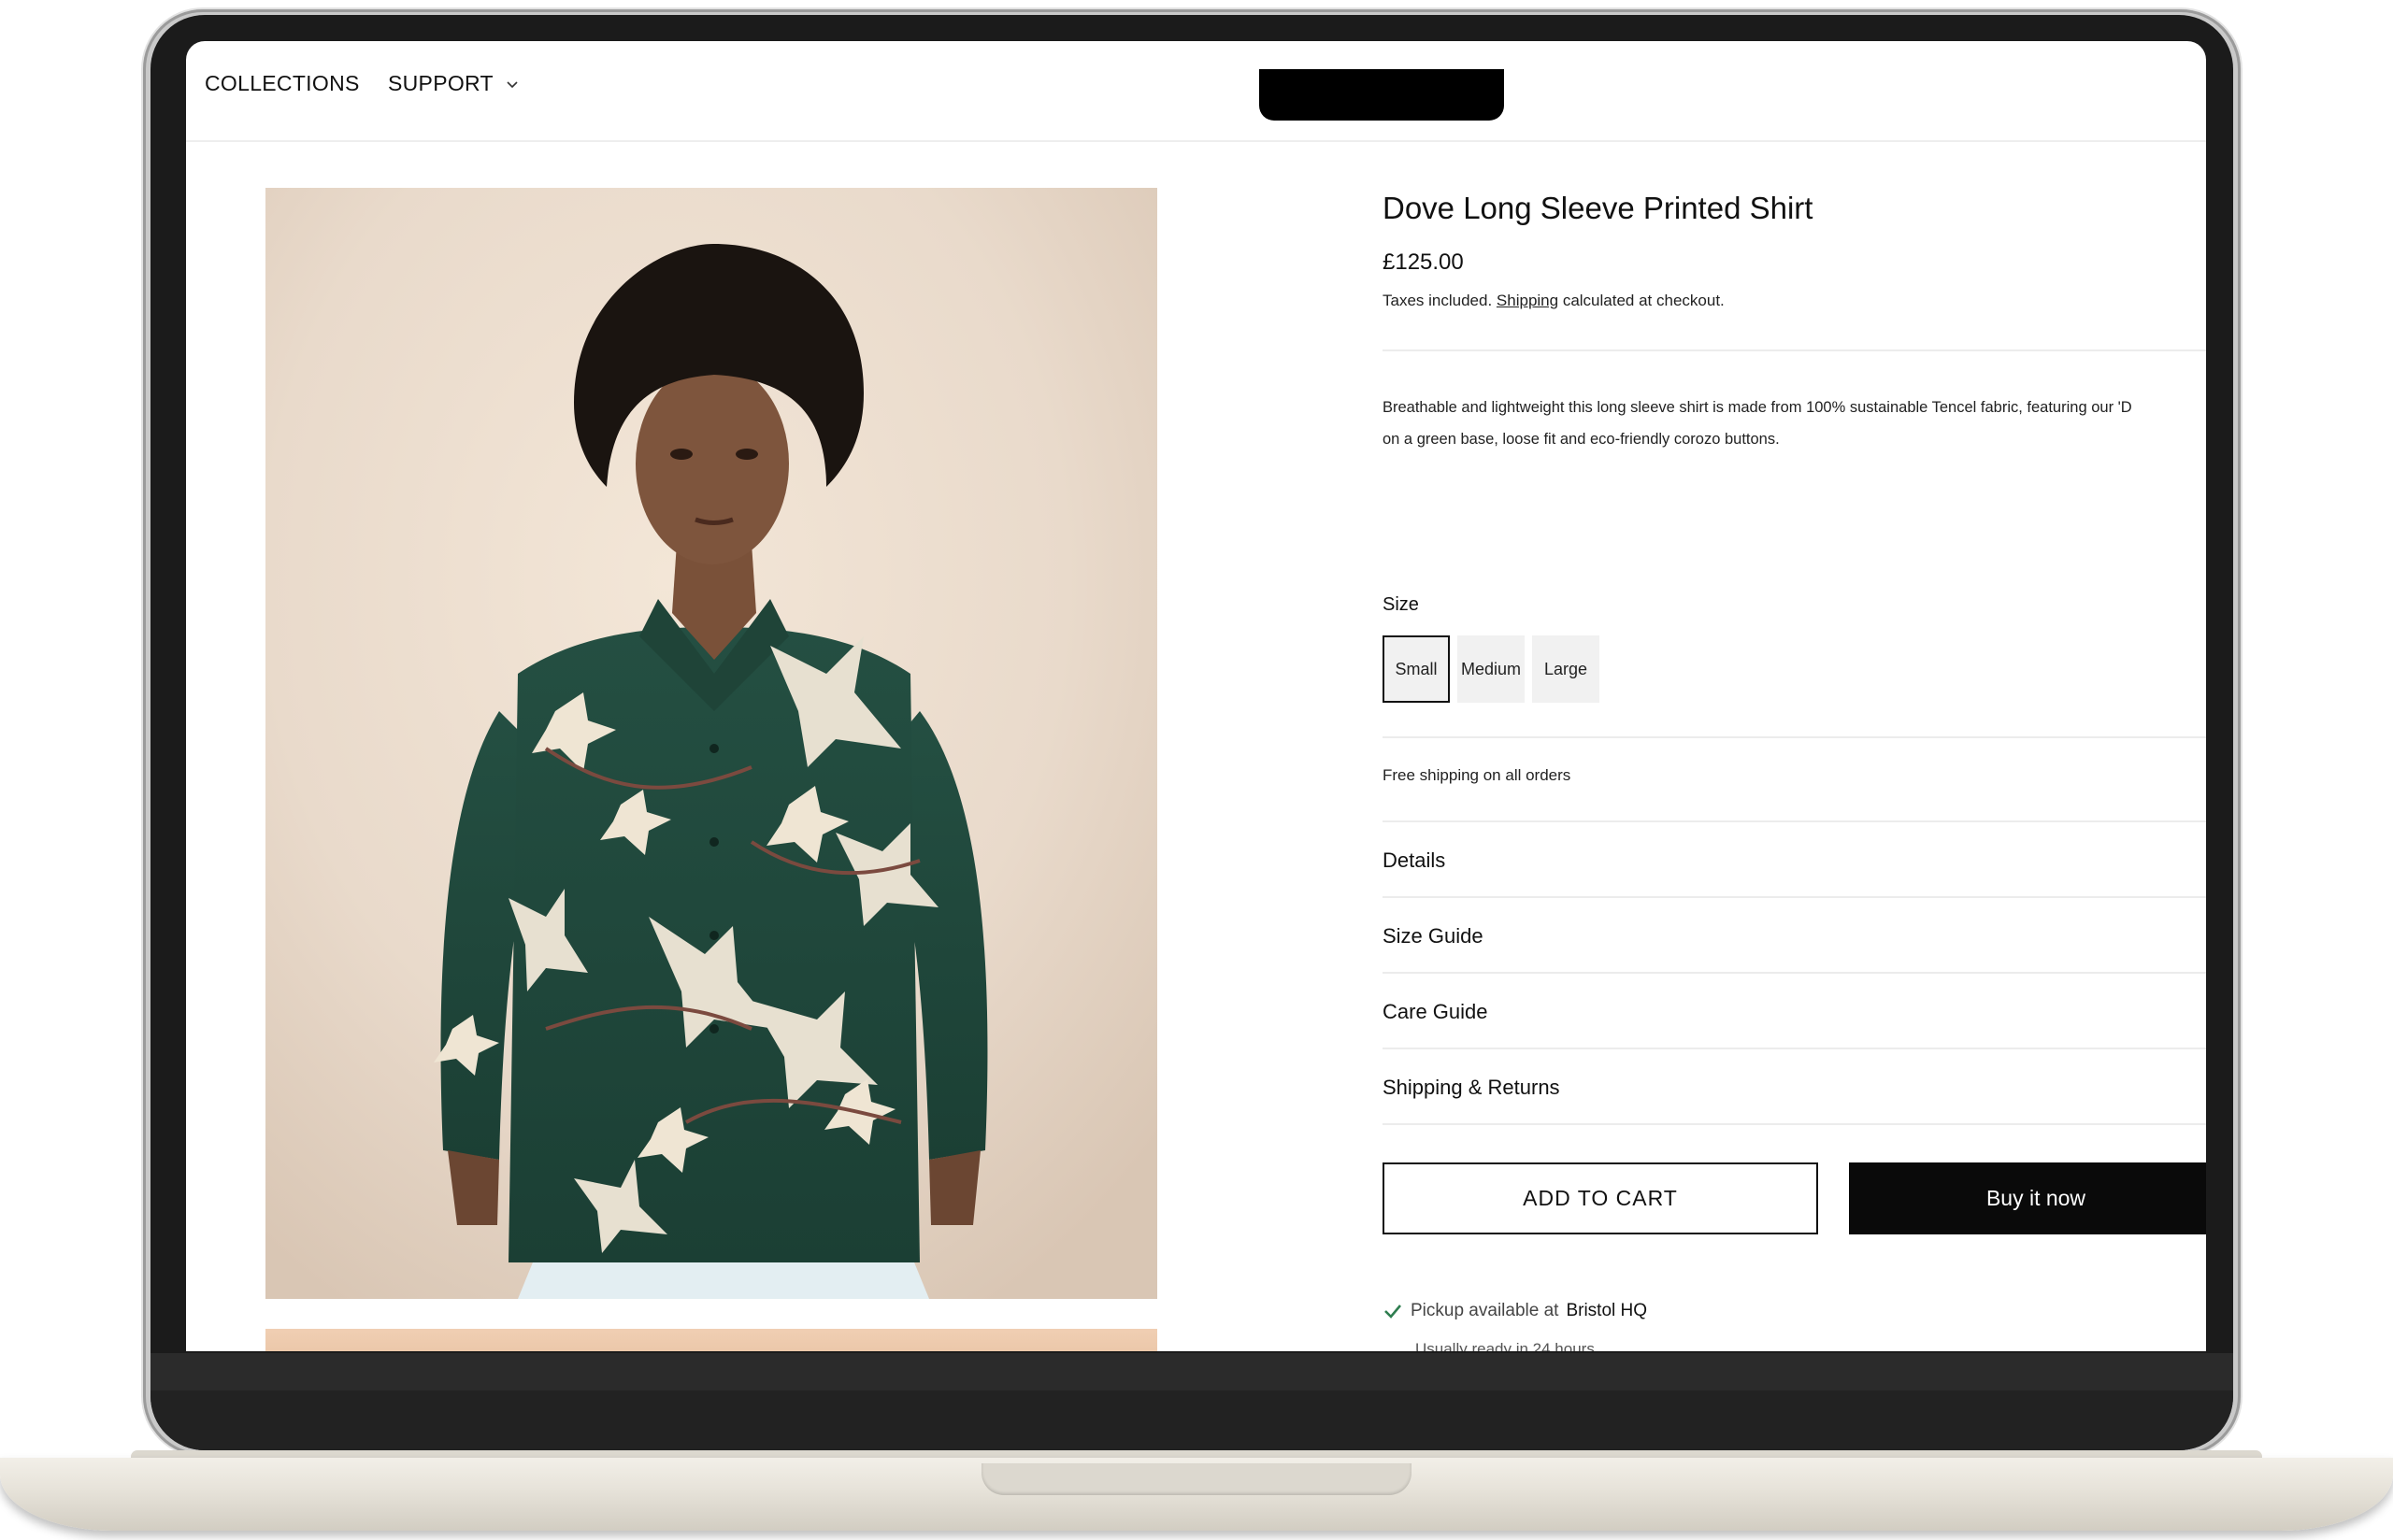 The height and width of the screenshot is (1540, 2393). Describe the element at coordinates (1601, 1198) in the screenshot. I see `add-to-cart-button: ADD TO CART` at that location.